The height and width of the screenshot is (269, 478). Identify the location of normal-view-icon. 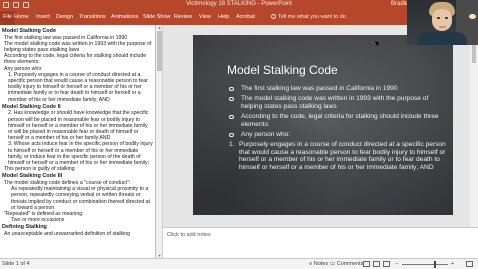
(366, 264).